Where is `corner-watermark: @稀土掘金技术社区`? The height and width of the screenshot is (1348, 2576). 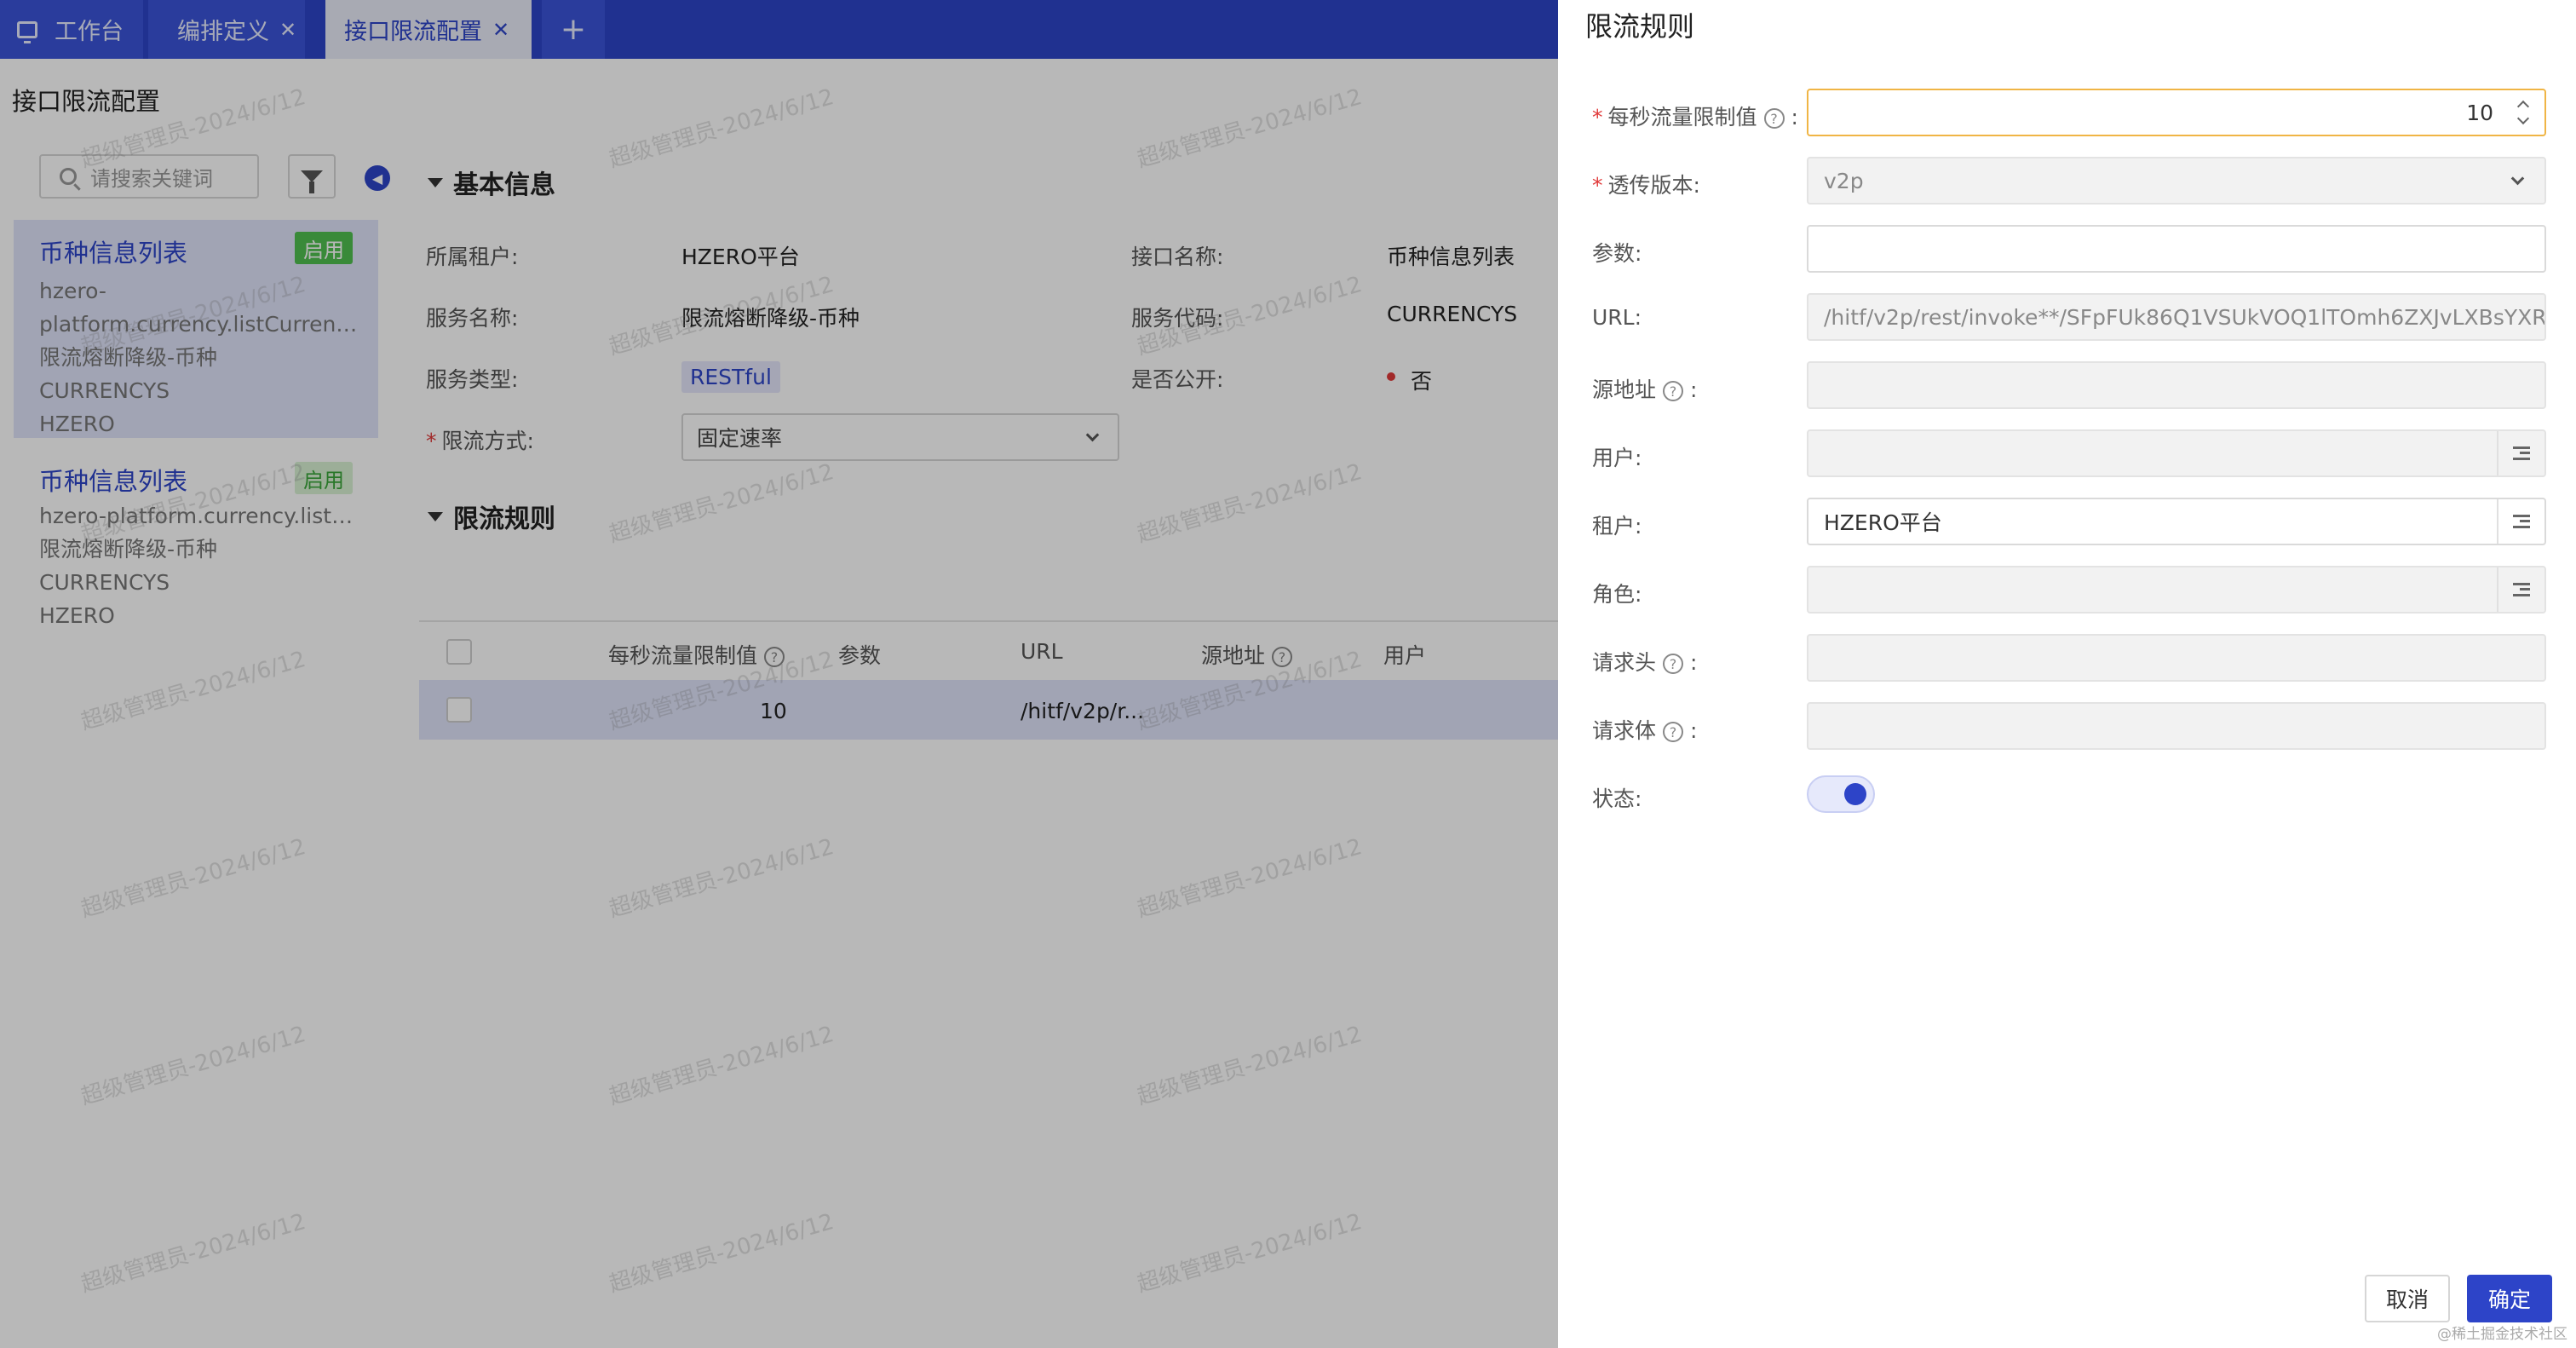
corner-watermark: @稀土掘金技术社区 is located at coordinates (2502, 1334).